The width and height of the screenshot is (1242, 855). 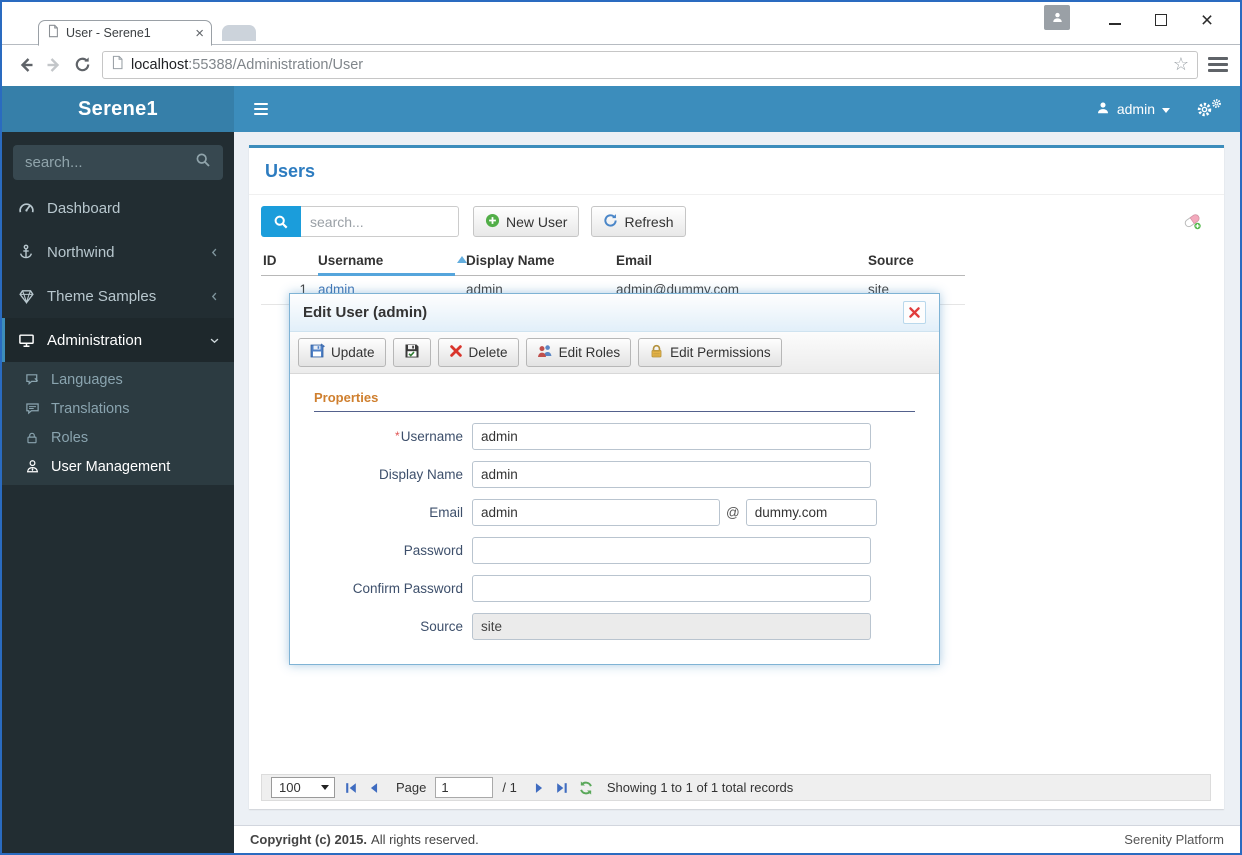 I want to click on update-button: Update, so click(x=342, y=352).